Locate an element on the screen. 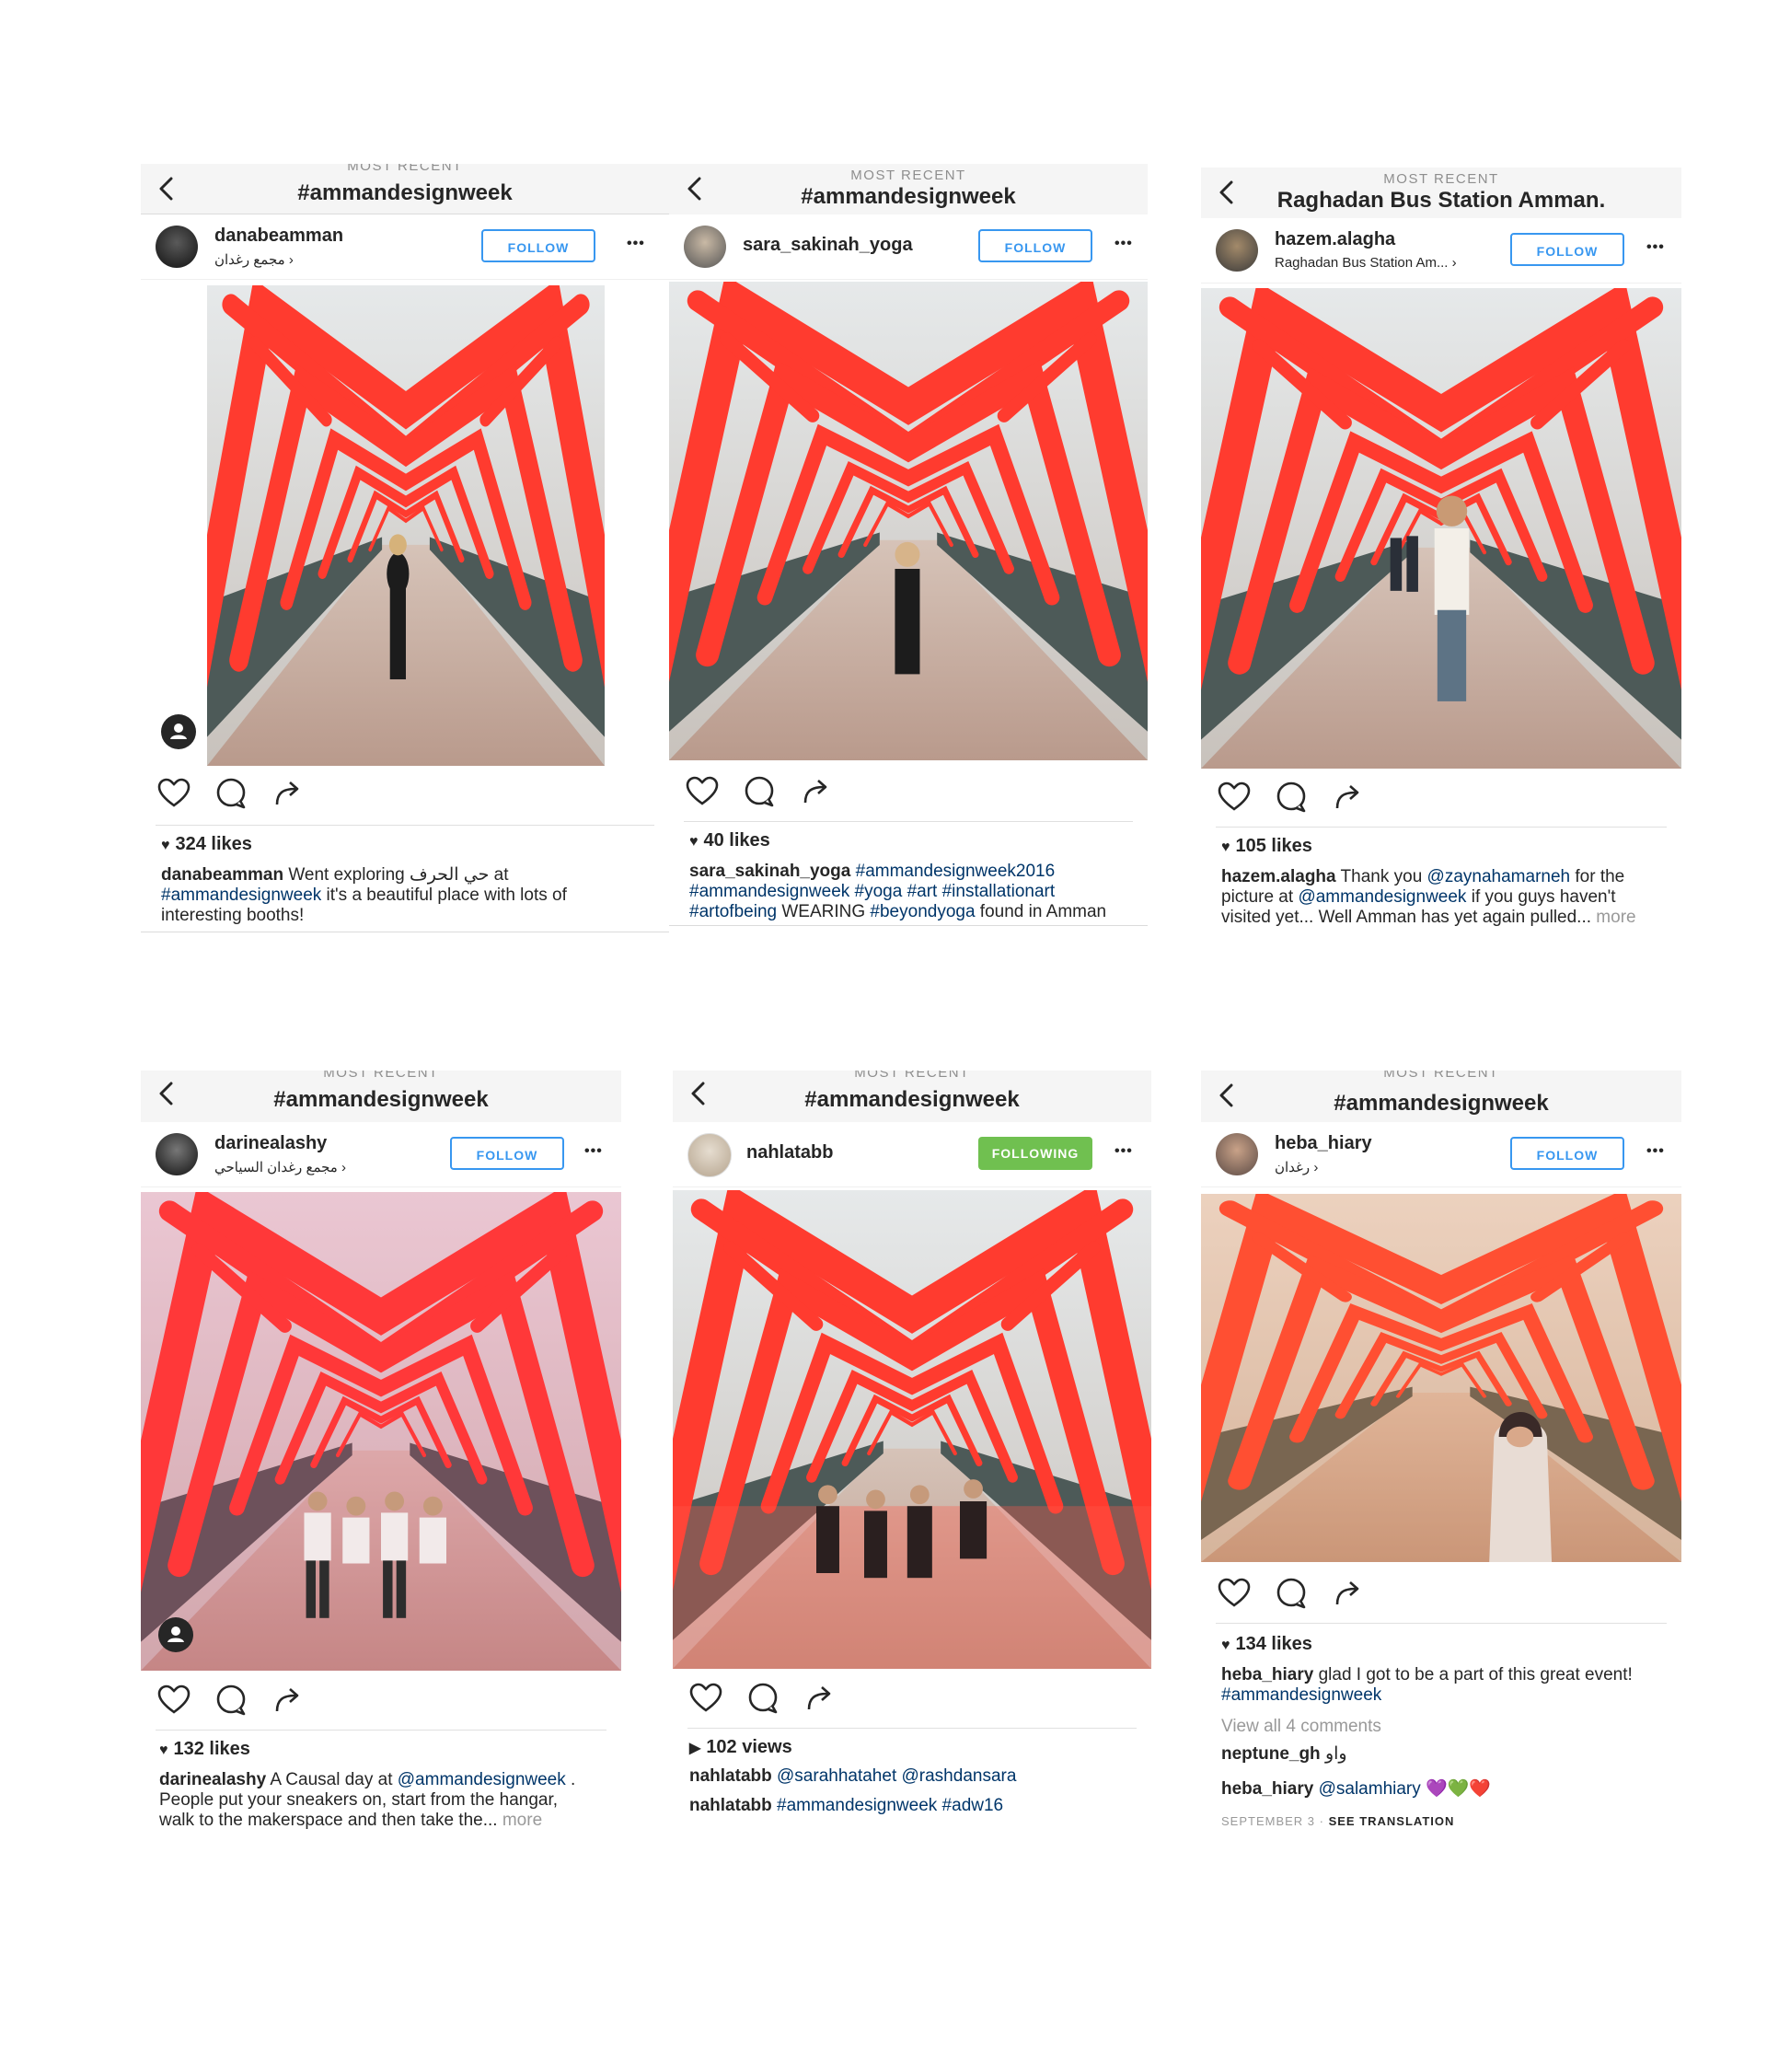 The height and width of the screenshot is (2072, 1767). username: darinealashy is located at coordinates (271, 1144).